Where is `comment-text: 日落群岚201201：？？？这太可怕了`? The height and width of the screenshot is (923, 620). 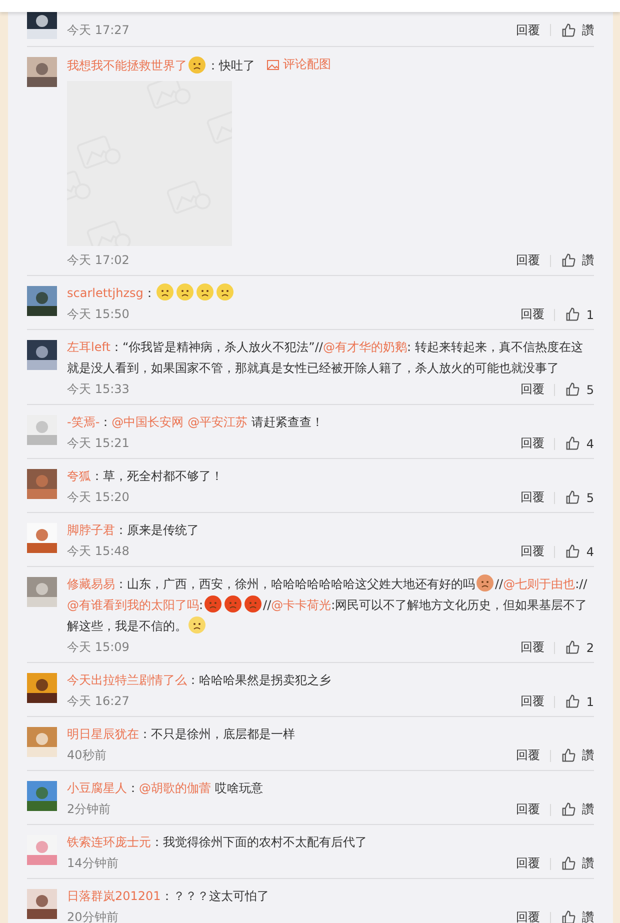 comment-text: 日落群岚201201：？？？这太可怕了 is located at coordinates (168, 896).